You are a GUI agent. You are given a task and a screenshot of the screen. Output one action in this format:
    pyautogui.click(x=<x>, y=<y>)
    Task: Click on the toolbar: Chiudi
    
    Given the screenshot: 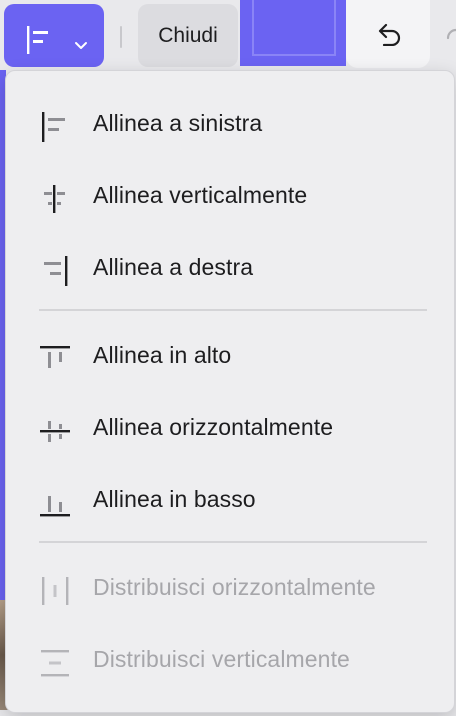 What is the action you would take?
    pyautogui.click(x=228, y=35)
    